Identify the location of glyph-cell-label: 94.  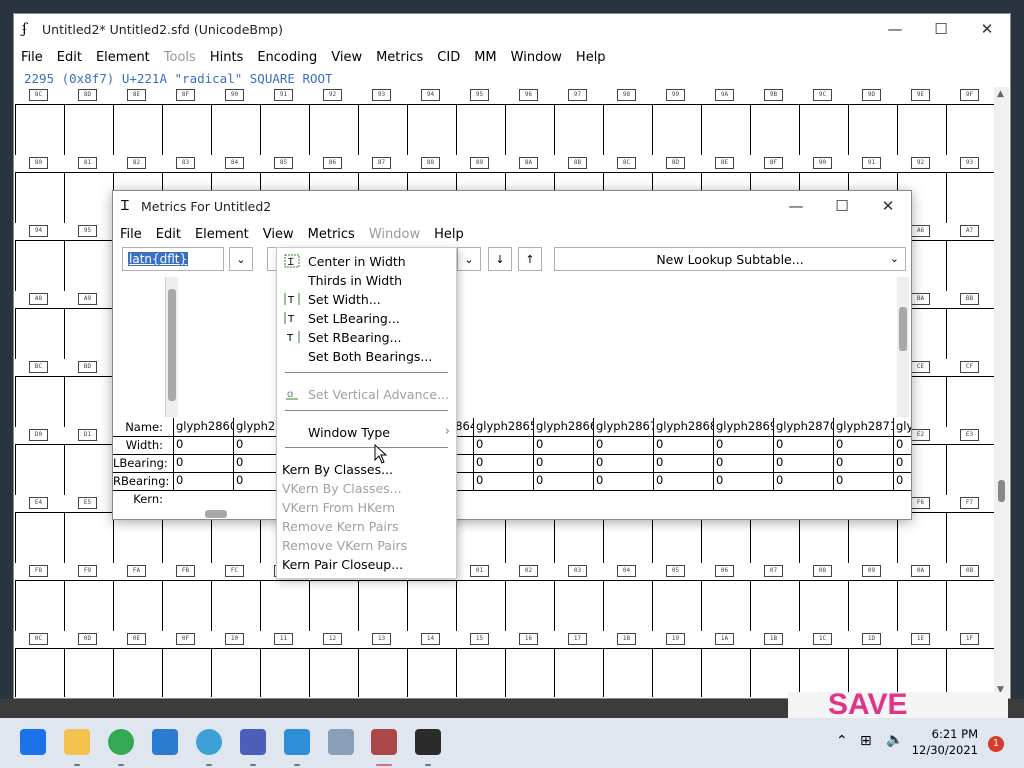
(38, 231).